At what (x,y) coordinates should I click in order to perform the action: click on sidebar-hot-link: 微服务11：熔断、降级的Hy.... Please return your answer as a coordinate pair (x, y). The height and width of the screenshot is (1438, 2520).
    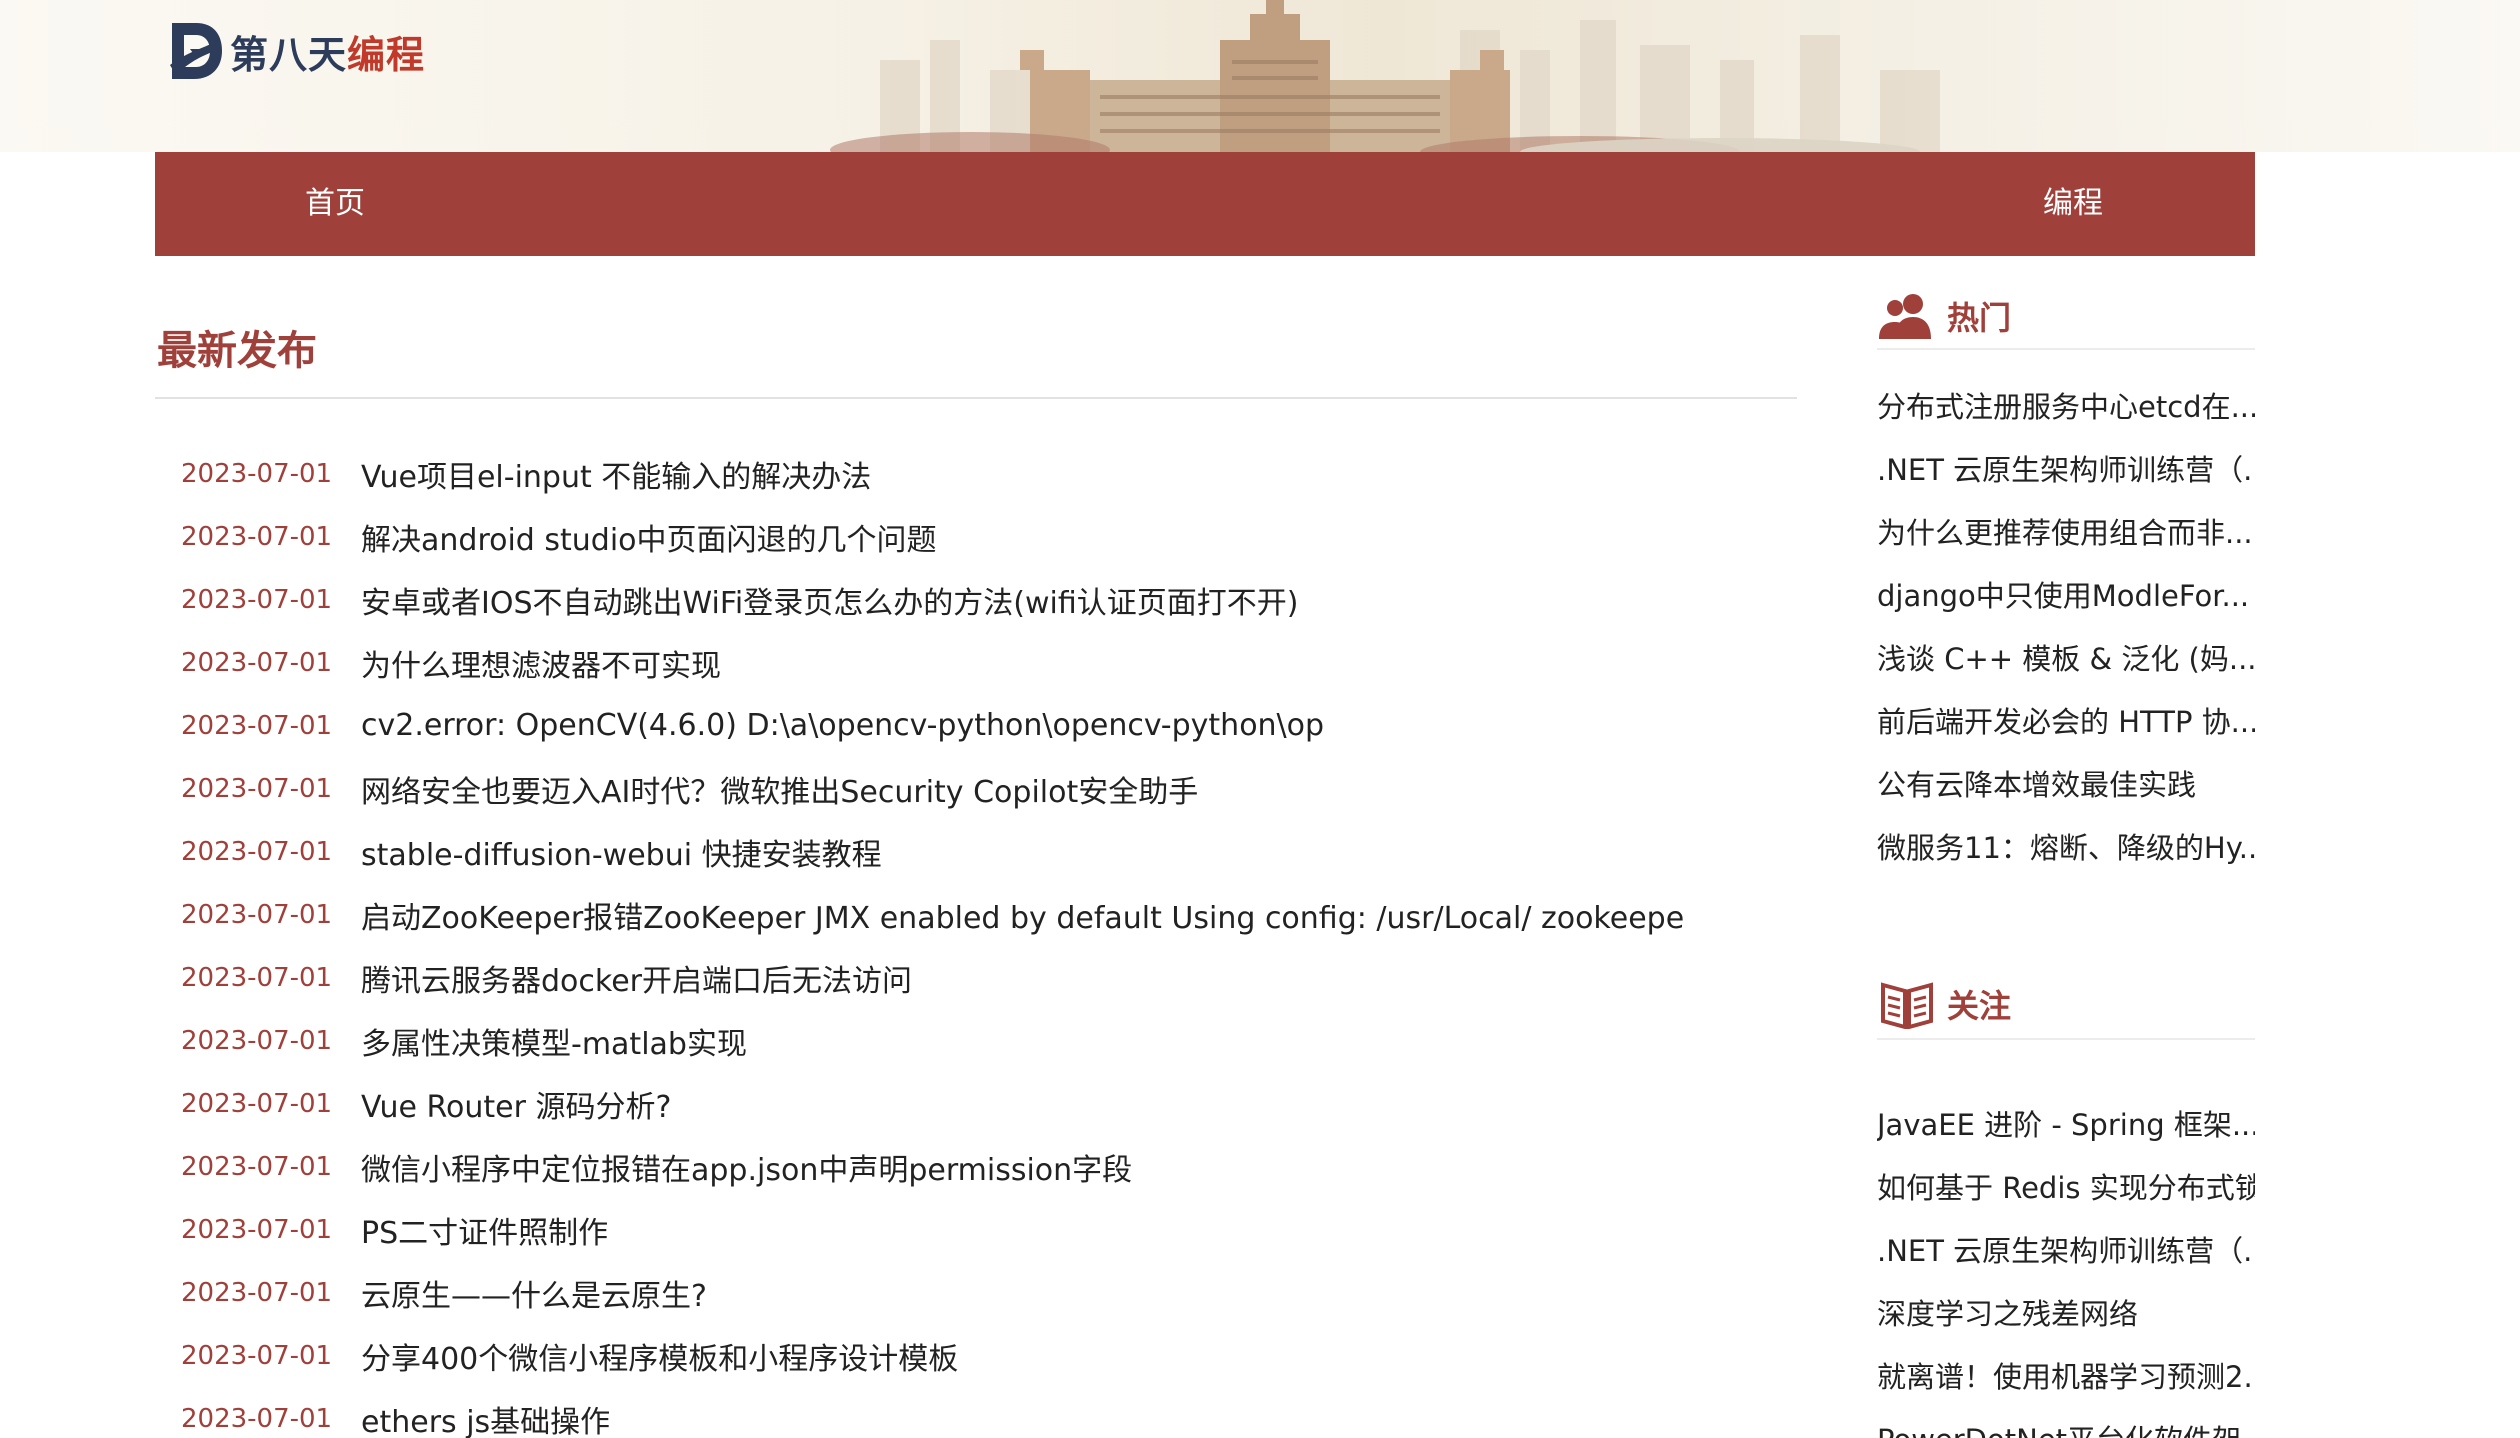
    Looking at the image, I should click on (2066, 848).